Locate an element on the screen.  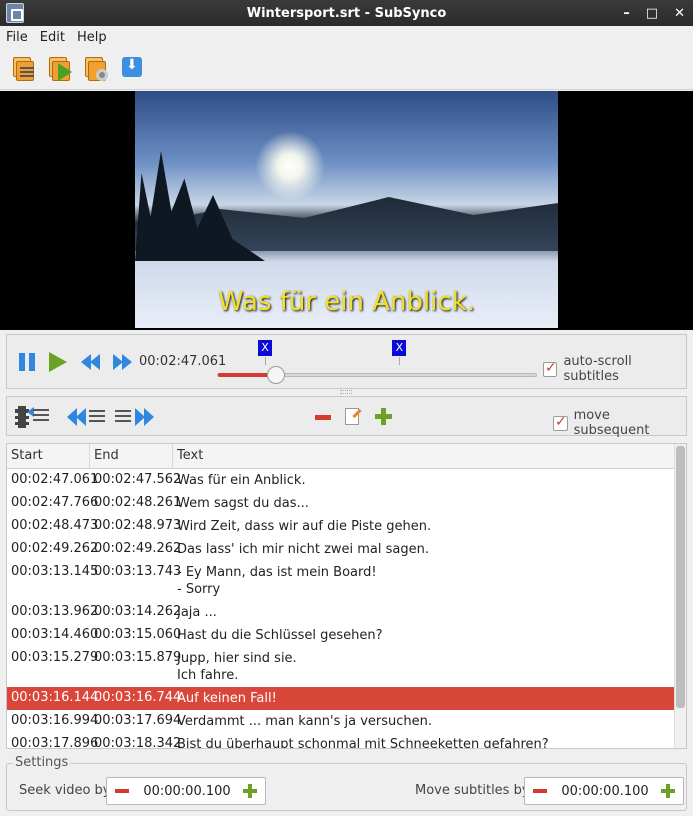
play-icon is located at coordinates (58, 362).